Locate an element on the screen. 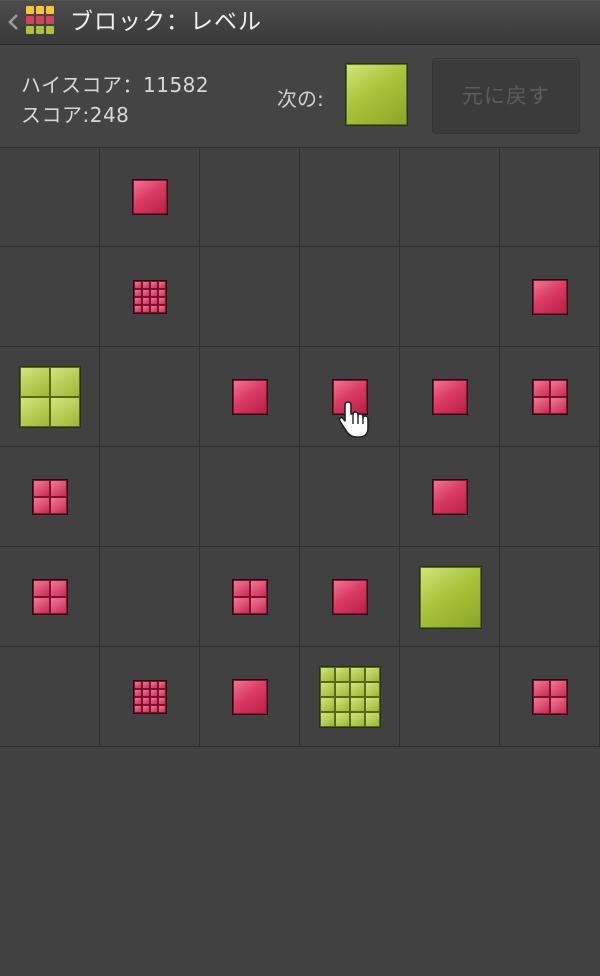 The height and width of the screenshot is (976, 600). chevron-left-icon is located at coordinates (13, 22).